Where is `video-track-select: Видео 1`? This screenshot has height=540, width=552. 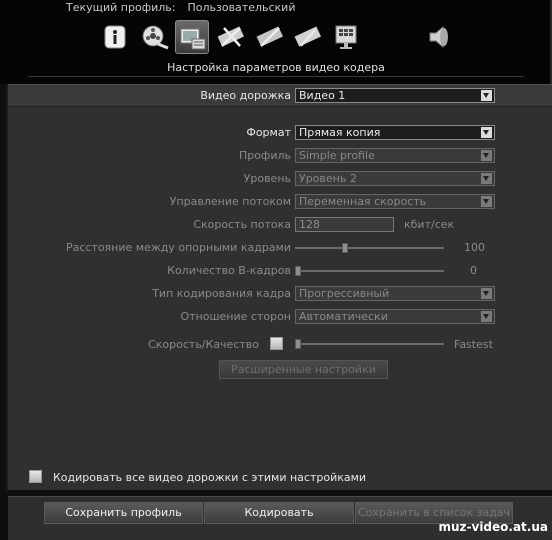
video-track-select: Видео 1 is located at coordinates (395, 95).